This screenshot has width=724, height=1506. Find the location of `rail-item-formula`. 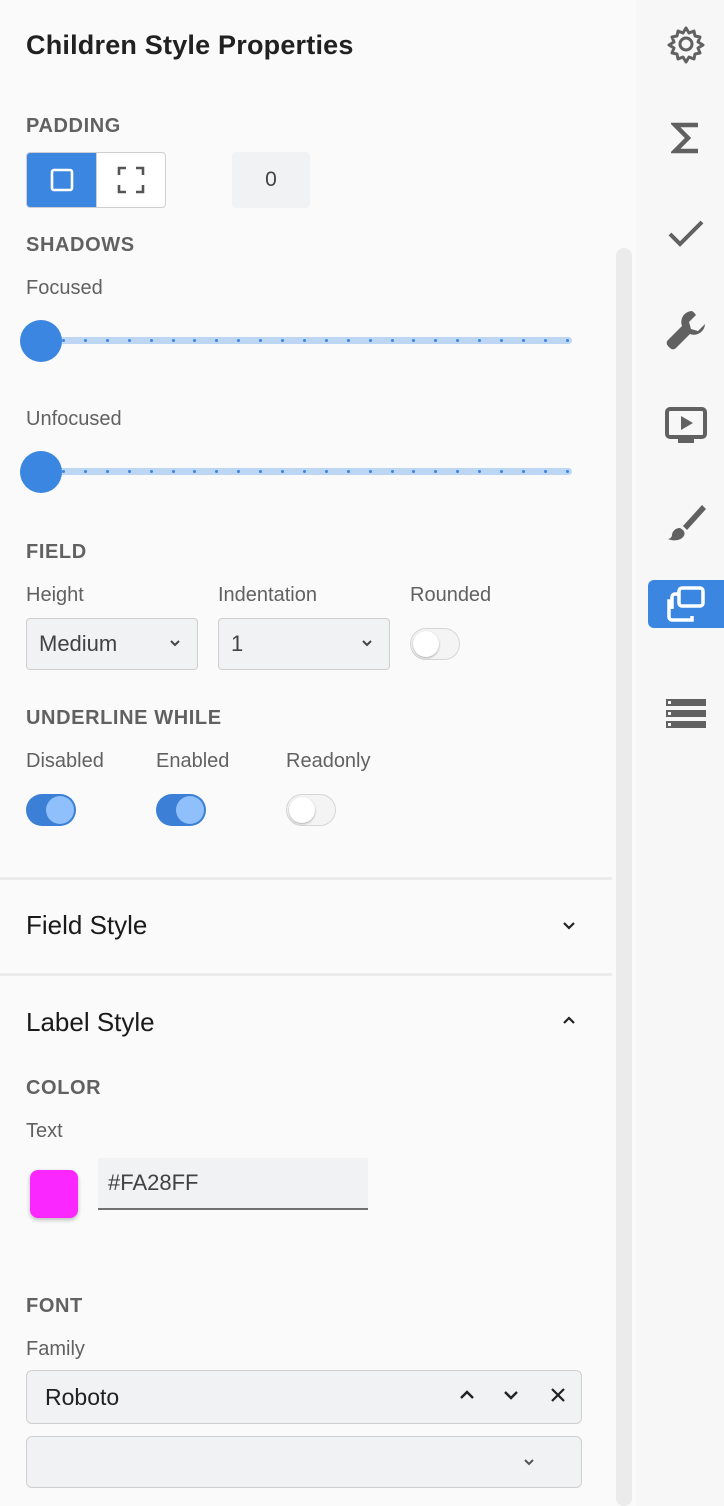

rail-item-formula is located at coordinates (686, 138).